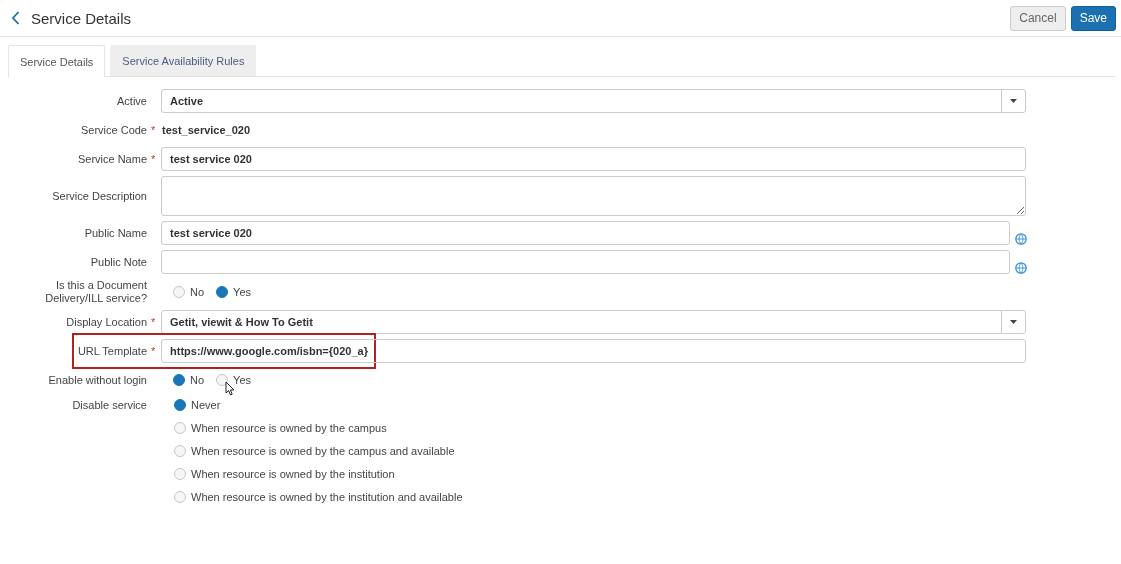  Describe the element at coordinates (1093, 18) in the screenshot. I see `save-button: Save` at that location.